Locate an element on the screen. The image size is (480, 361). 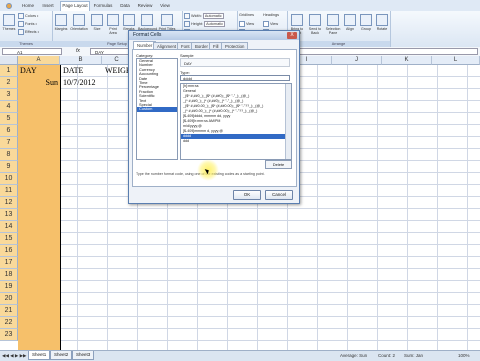
headings-view-checkbox: View is located at coordinates (270, 24).